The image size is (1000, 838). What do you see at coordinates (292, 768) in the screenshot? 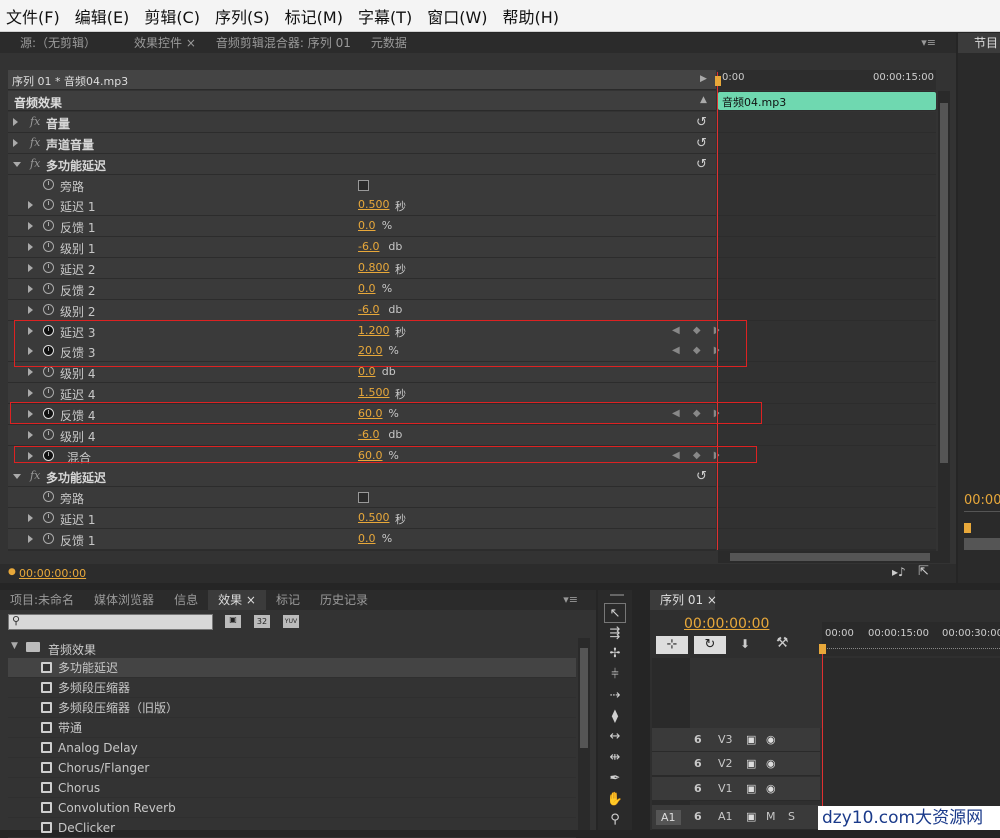
I see `effect-list-item: Chorus/Flanger` at bounding box center [292, 768].